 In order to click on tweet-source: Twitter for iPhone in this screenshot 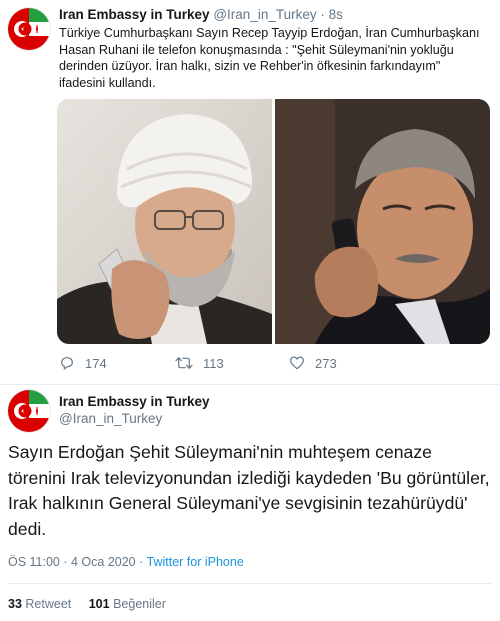, I will do `click(195, 562)`.